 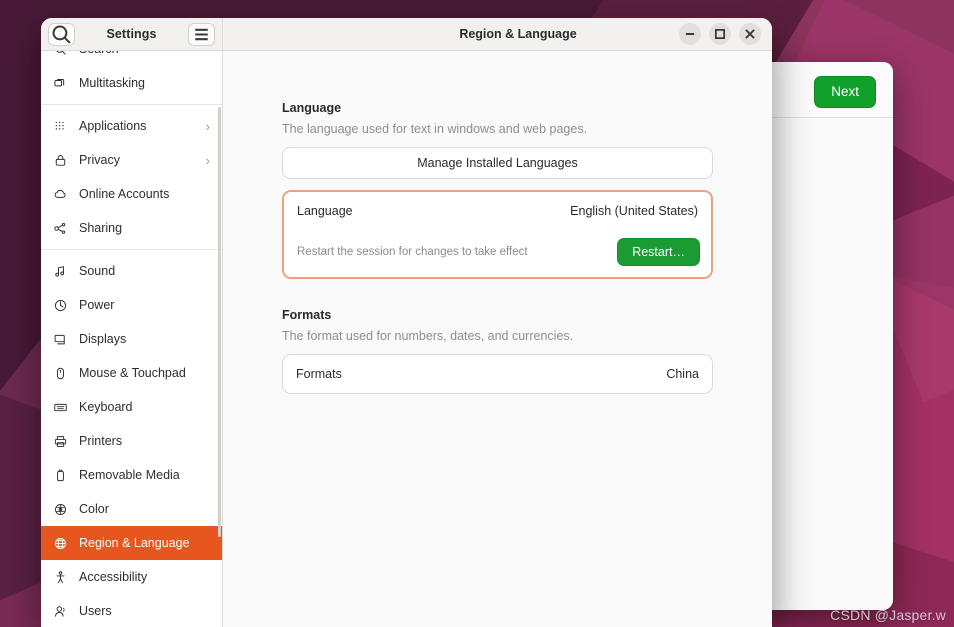 I want to click on sidebar-item-region-and-language: Region & Language, so click(x=131, y=543).